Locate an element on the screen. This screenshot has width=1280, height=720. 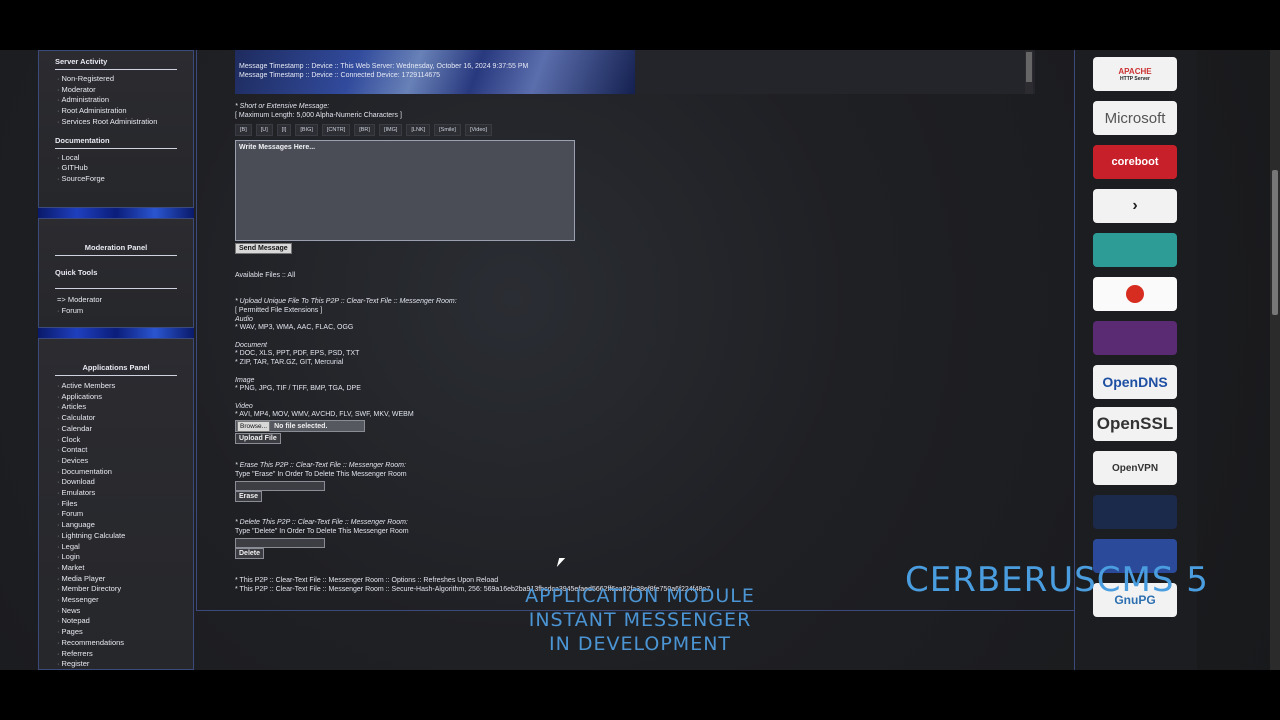
letterbox-top is located at coordinates (640, 25).